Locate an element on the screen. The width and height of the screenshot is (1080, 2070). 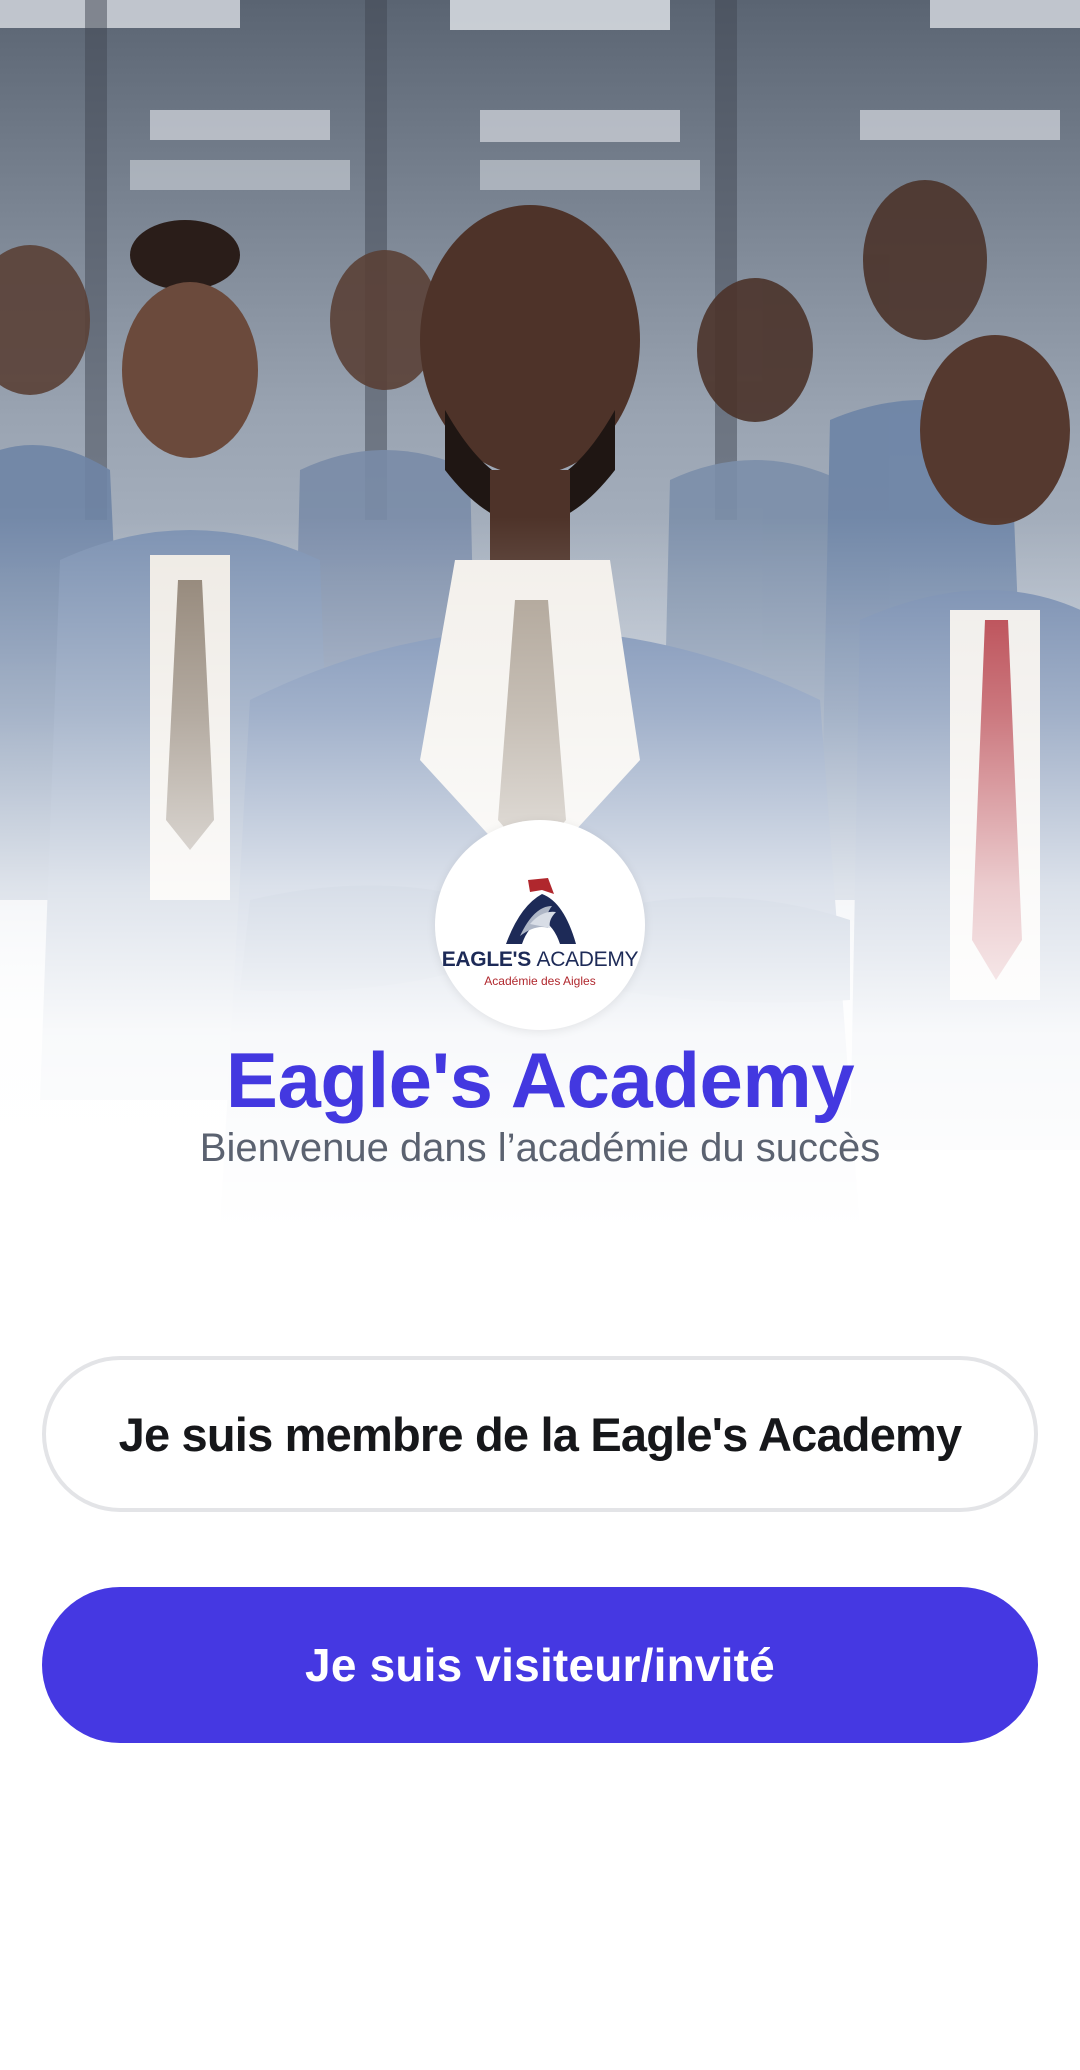
page-title: Eagle's Academy is located at coordinates (540, 1080).